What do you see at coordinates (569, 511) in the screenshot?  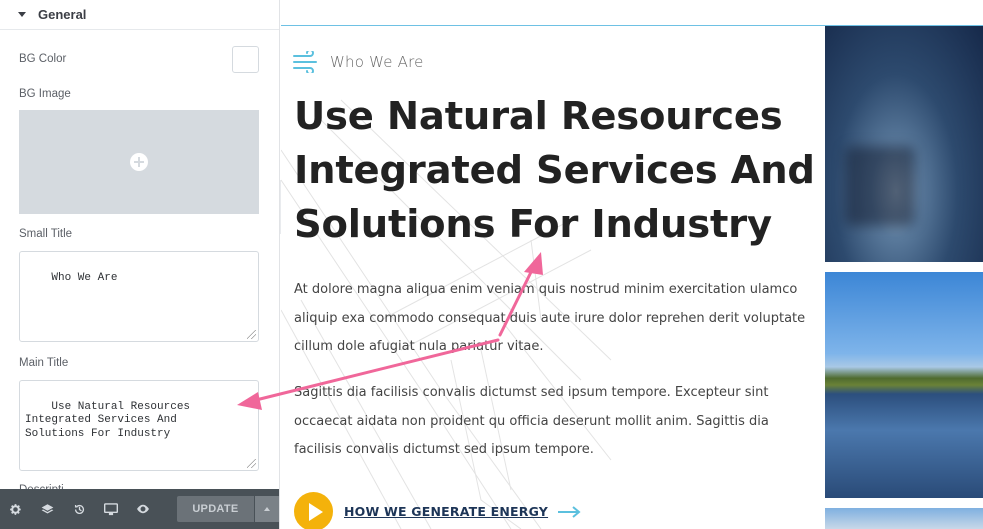 I see `arrow-right-icon` at bounding box center [569, 511].